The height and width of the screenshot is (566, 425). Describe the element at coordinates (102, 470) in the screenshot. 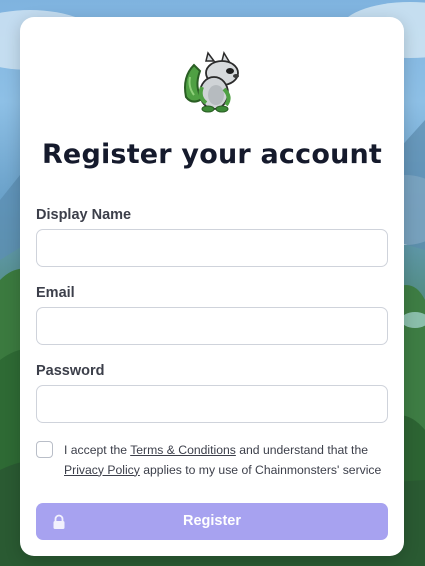

I see `privacy-policy-link: Privacy Policy` at that location.